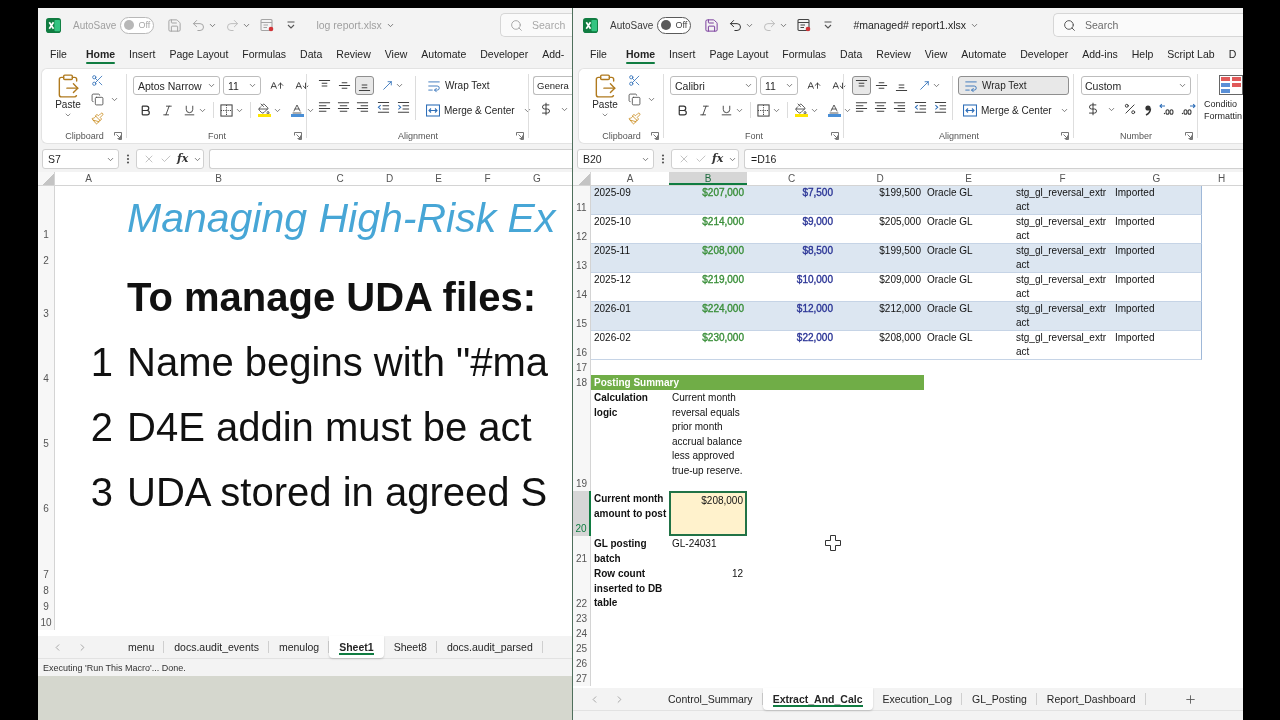  I want to click on ribbon-tab: Script Lab, so click(1191, 54).